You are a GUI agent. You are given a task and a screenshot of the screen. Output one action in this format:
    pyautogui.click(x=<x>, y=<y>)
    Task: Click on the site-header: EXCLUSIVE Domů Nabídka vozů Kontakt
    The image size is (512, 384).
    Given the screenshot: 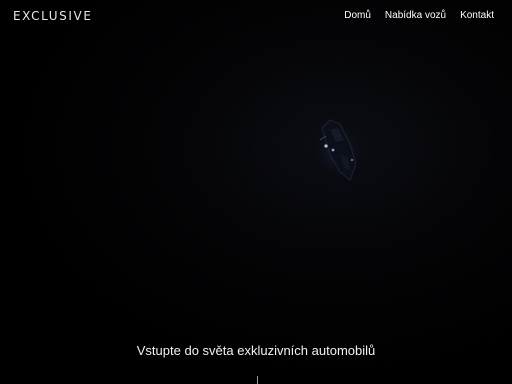 What is the action you would take?
    pyautogui.click(x=256, y=17)
    